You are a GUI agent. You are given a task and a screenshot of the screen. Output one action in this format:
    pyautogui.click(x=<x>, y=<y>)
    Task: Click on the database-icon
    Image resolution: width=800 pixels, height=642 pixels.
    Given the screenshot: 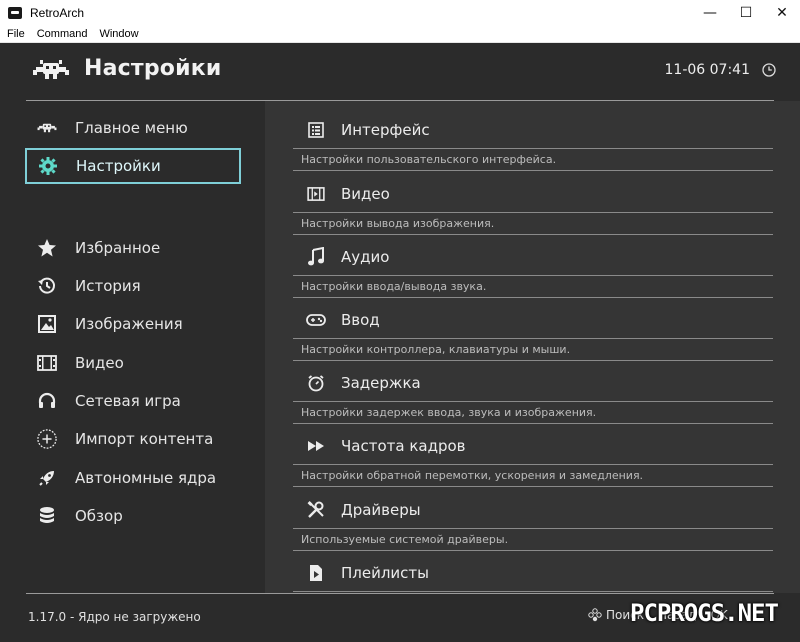 What is the action you would take?
    pyautogui.click(x=47, y=516)
    